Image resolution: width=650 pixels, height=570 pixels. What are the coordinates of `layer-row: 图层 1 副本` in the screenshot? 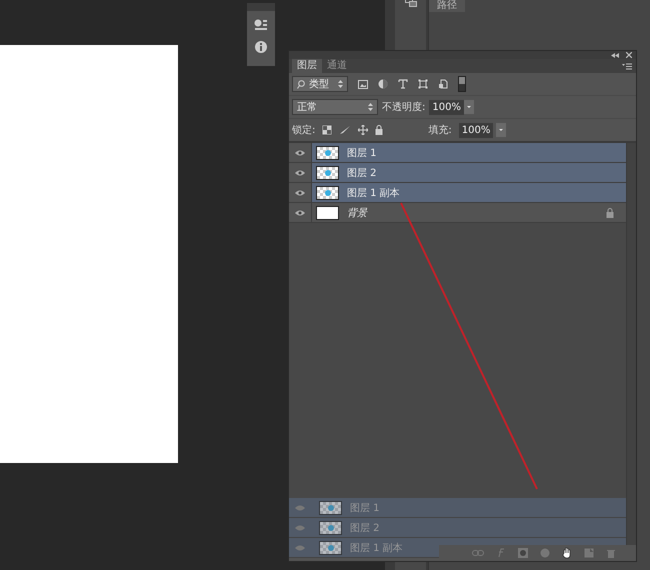 It's located at (469, 192).